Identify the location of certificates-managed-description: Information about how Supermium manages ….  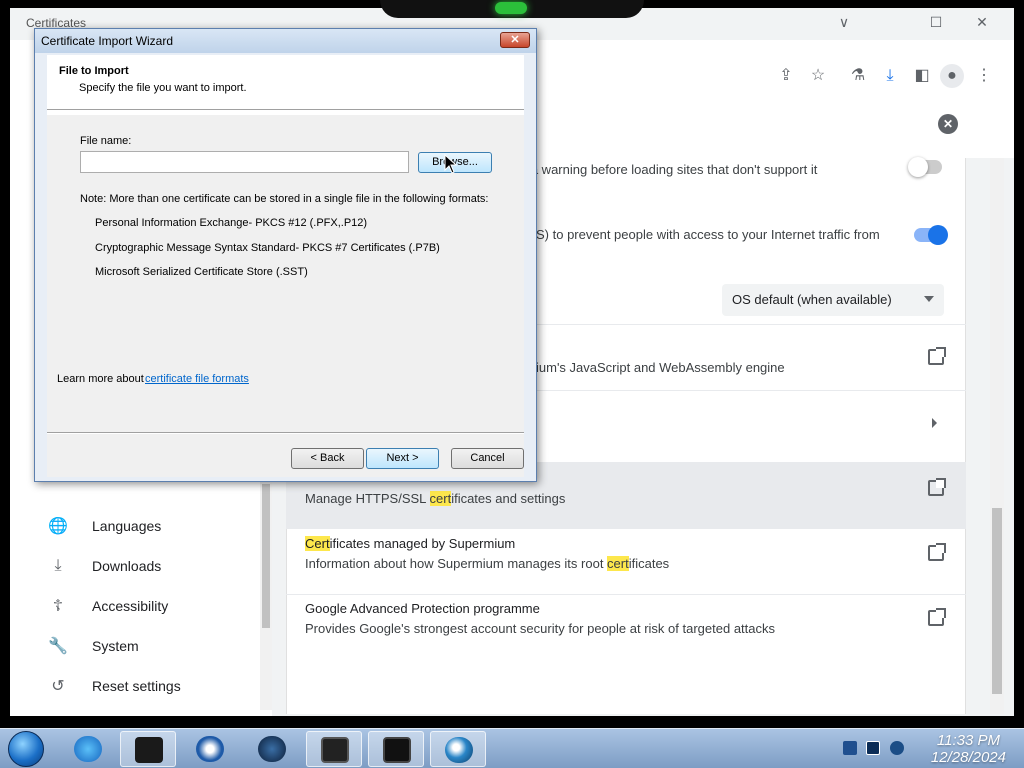
(487, 563).